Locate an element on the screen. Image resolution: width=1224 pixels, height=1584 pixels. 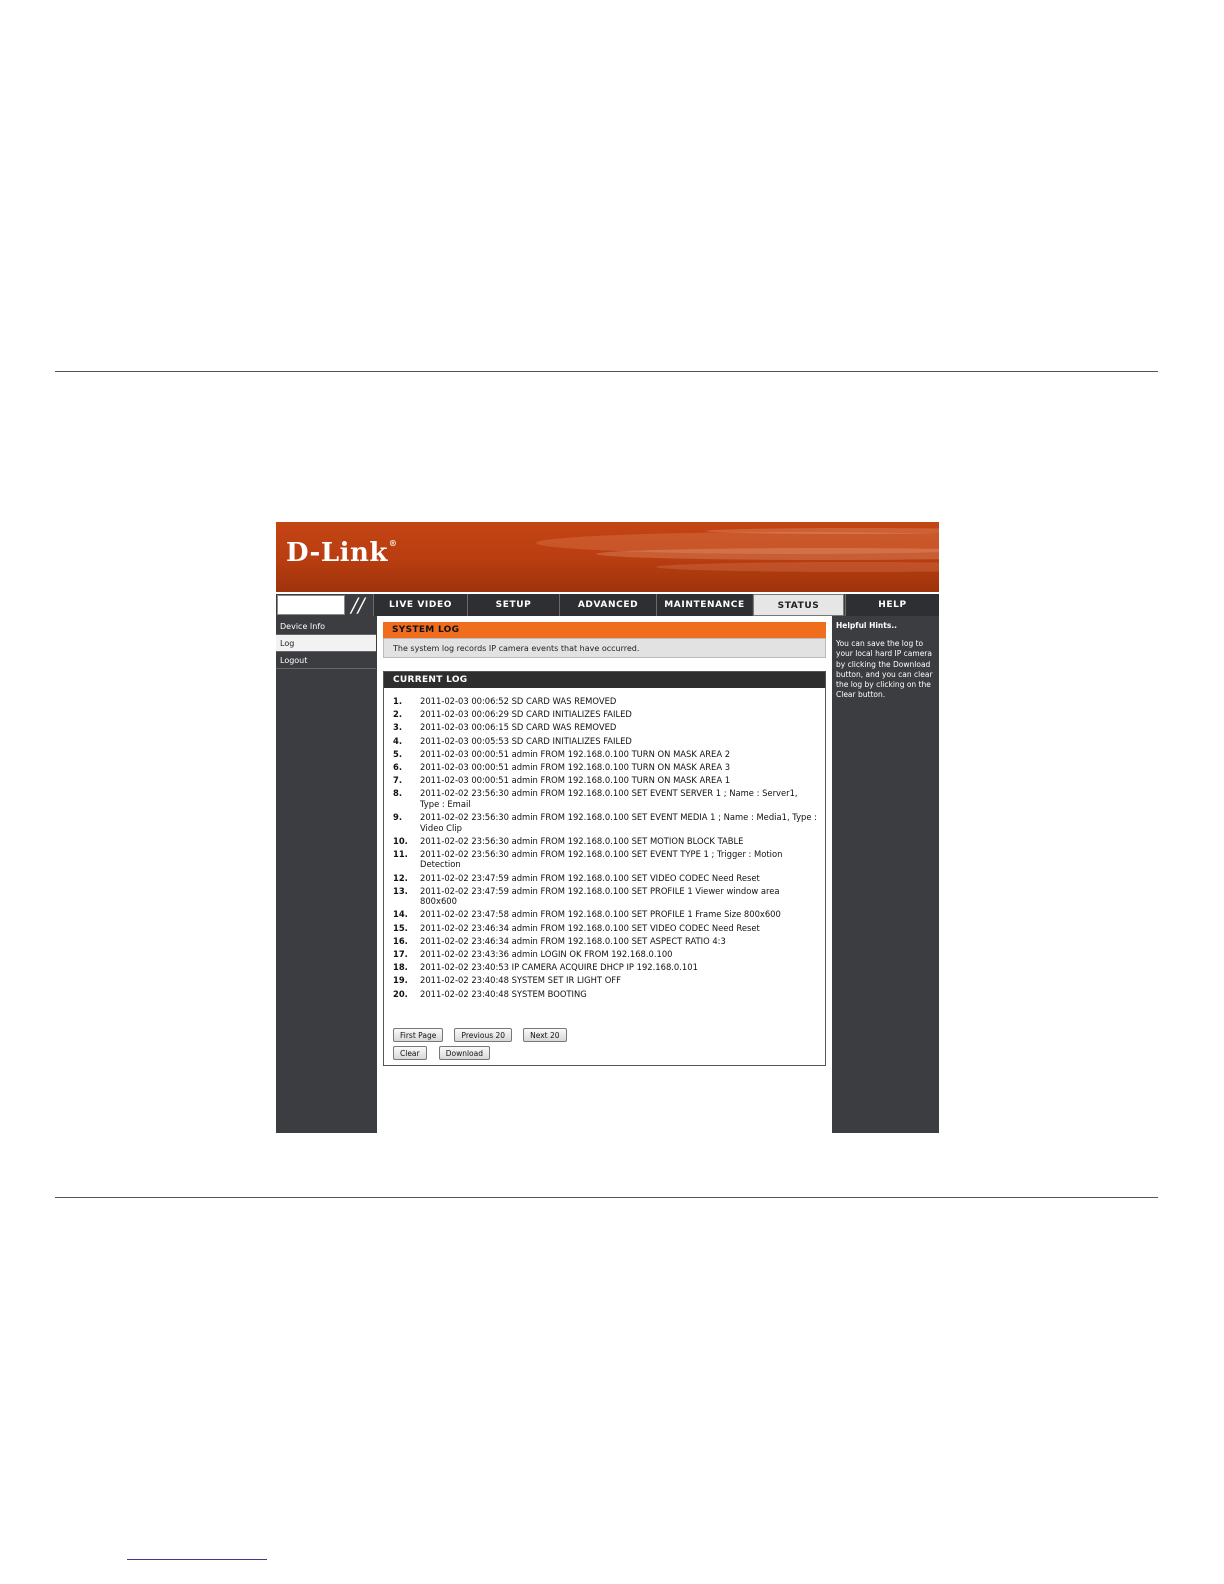
tab-maintenance: MAINTENANCE is located at coordinates (704, 605).